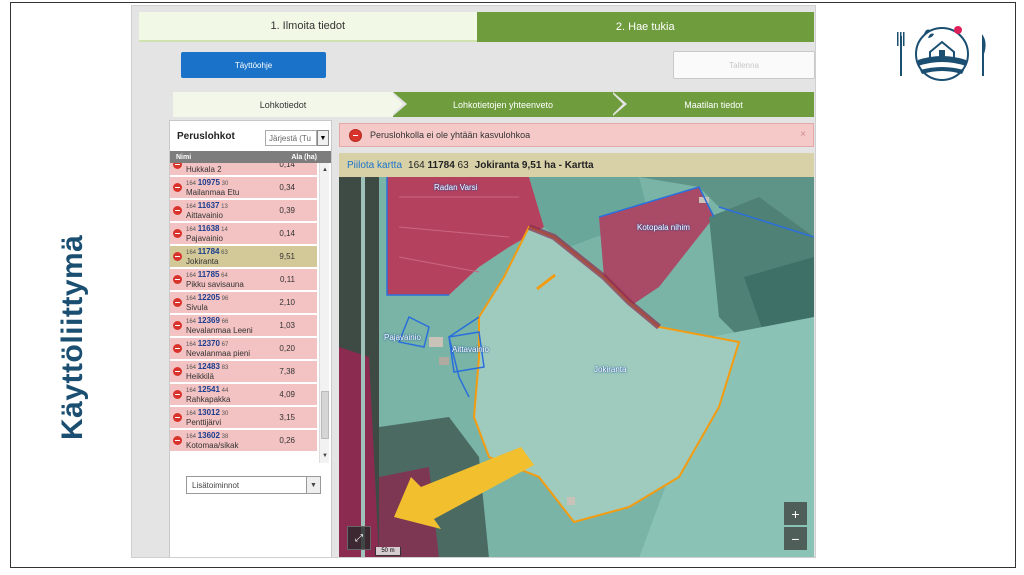 This screenshot has height=575, width=1024. What do you see at coordinates (216, 485) in the screenshot?
I see `more-actions-label: Lisätoiminnot` at bounding box center [216, 485].